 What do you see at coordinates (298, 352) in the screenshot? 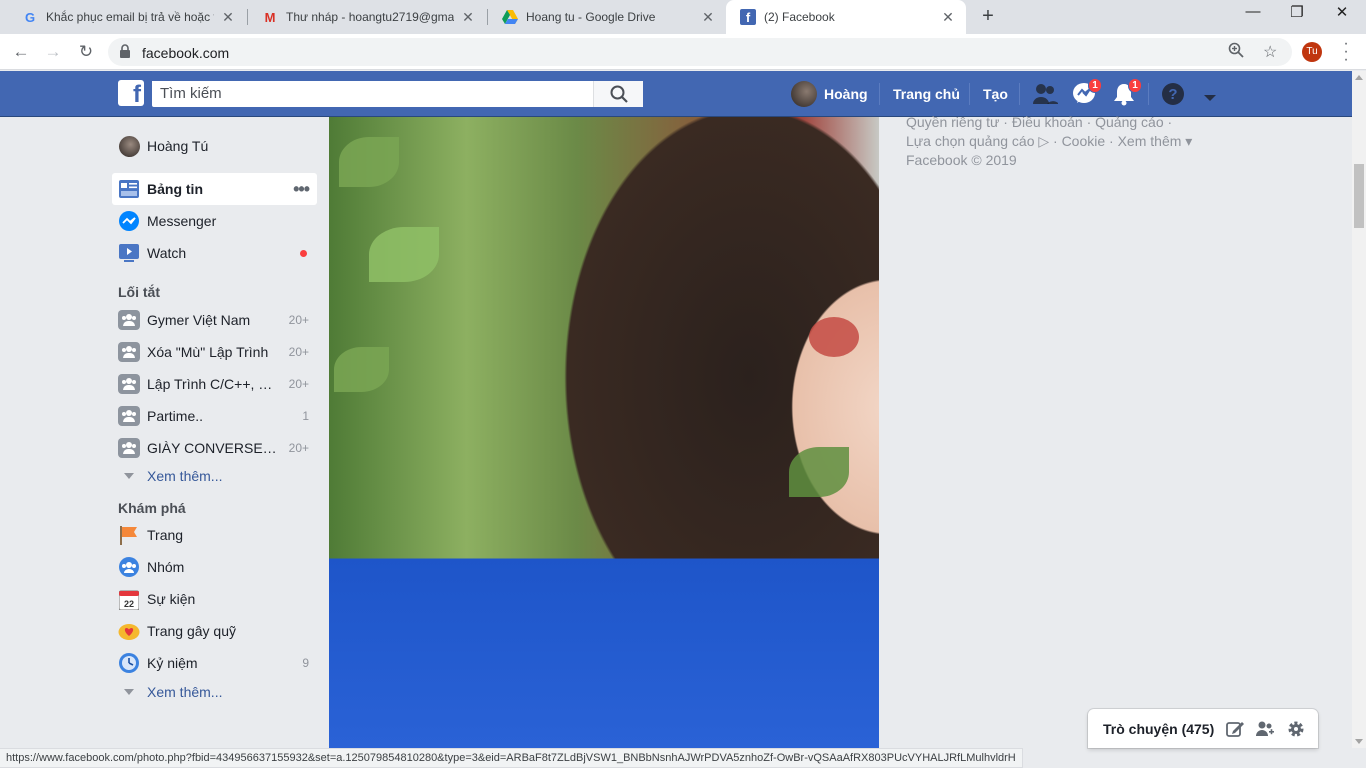
I see `count-badge: 20+` at bounding box center [298, 352].